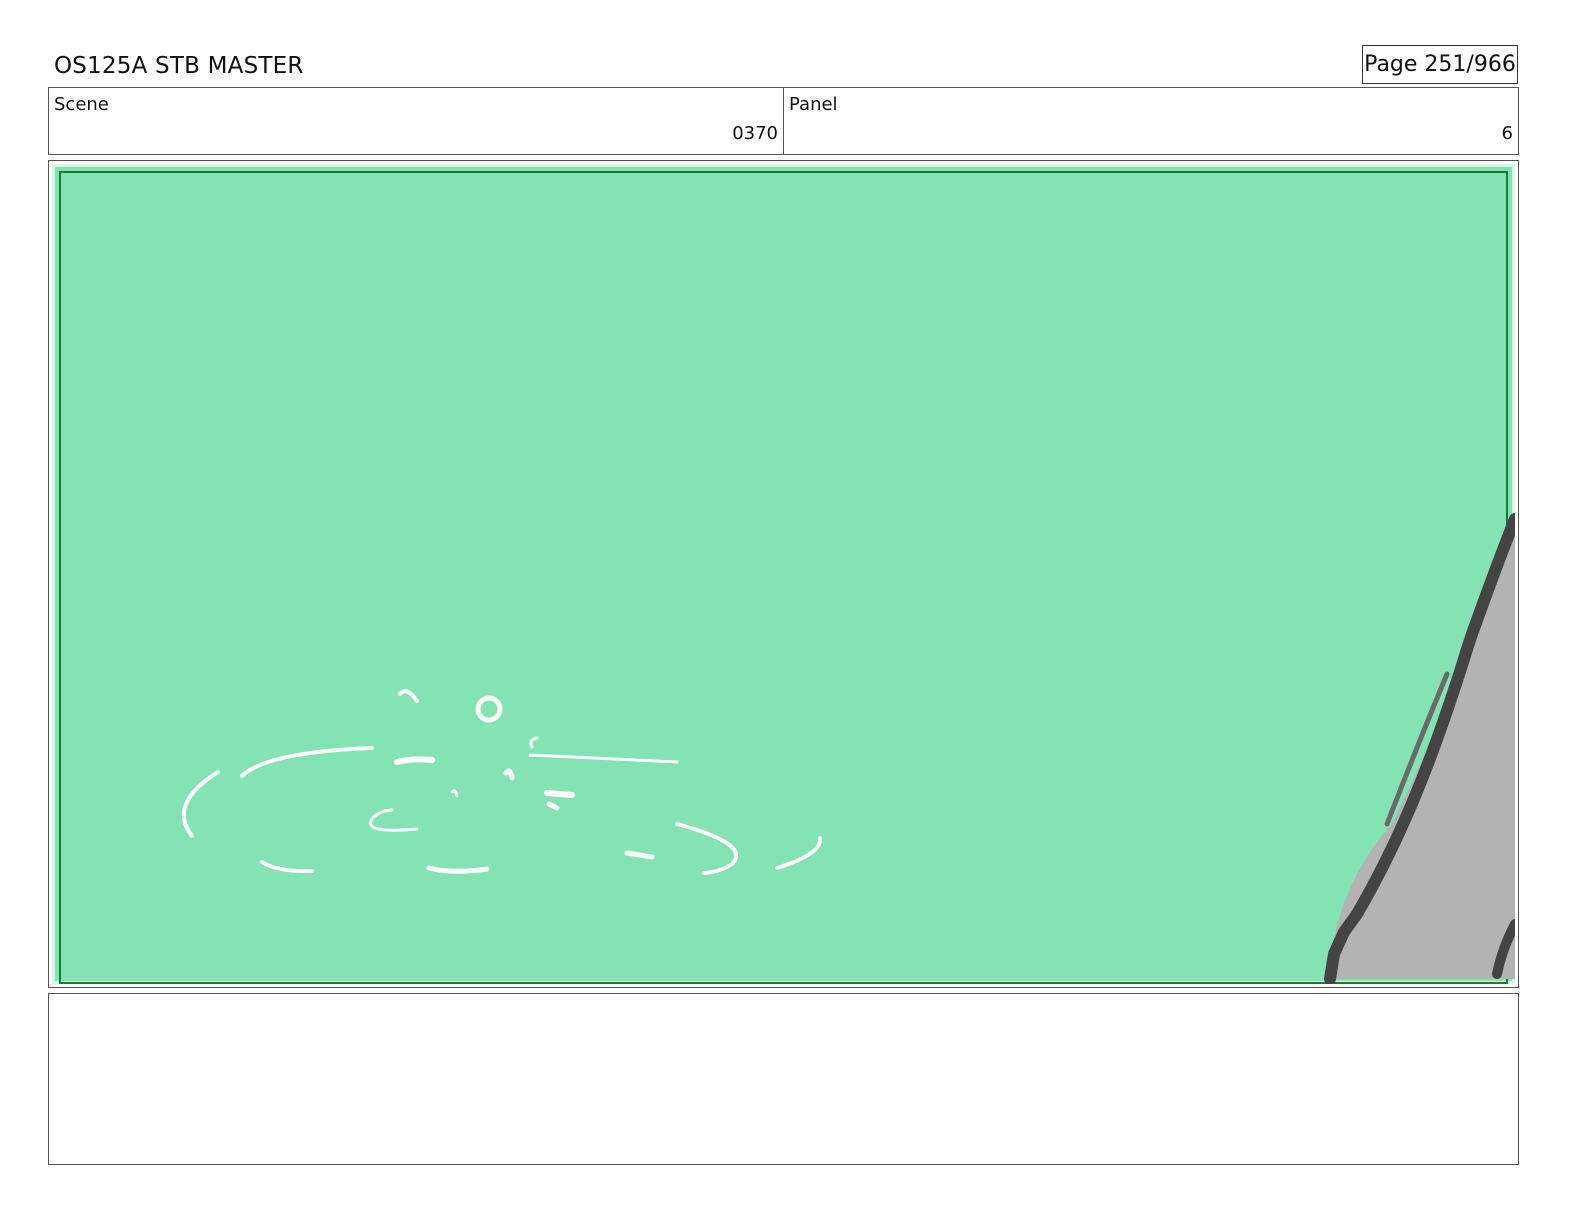  Describe the element at coordinates (1507, 133) in the screenshot. I see `panel-number: 6` at that location.